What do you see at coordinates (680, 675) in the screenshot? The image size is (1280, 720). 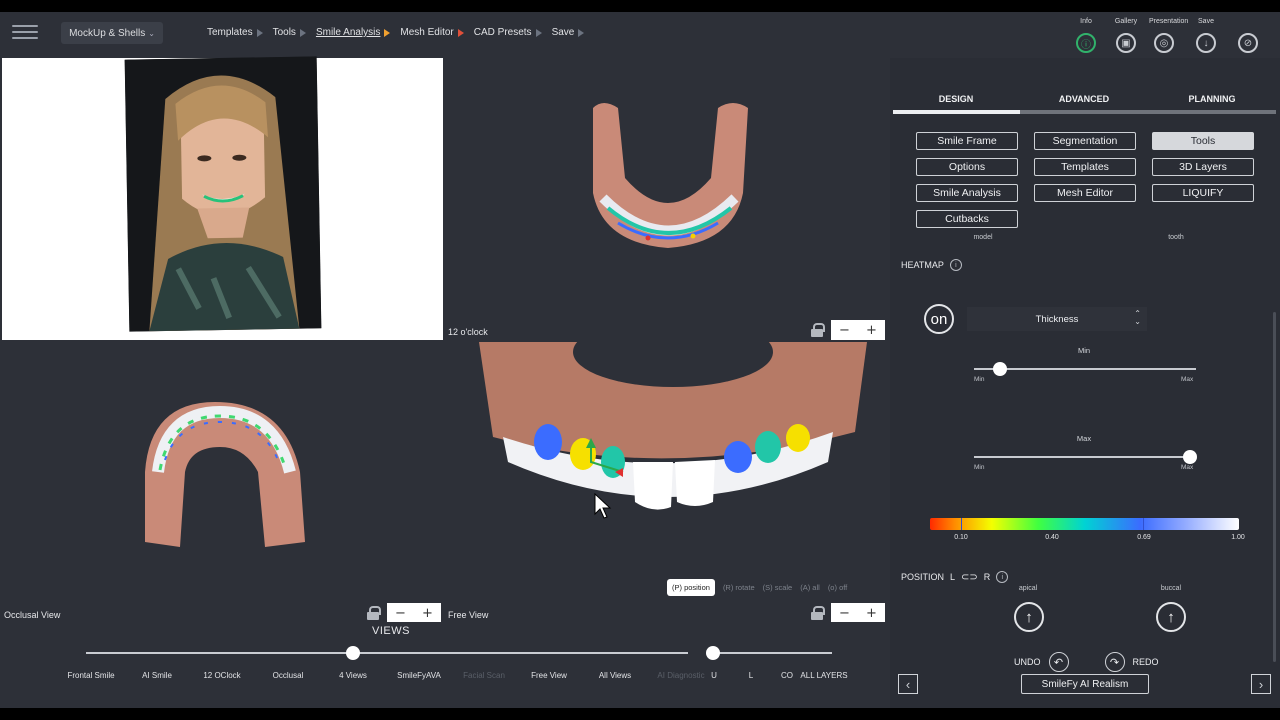 I see `view-ai-diagnostic: AI Diagnostic` at bounding box center [680, 675].